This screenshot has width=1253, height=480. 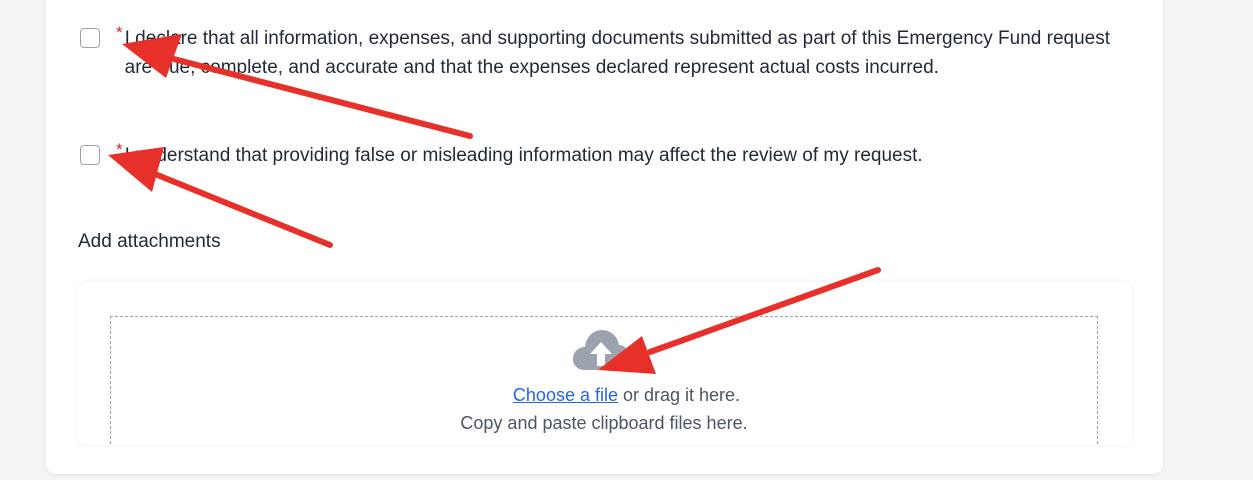 I want to click on page-background-right, so click(x=1208, y=240).